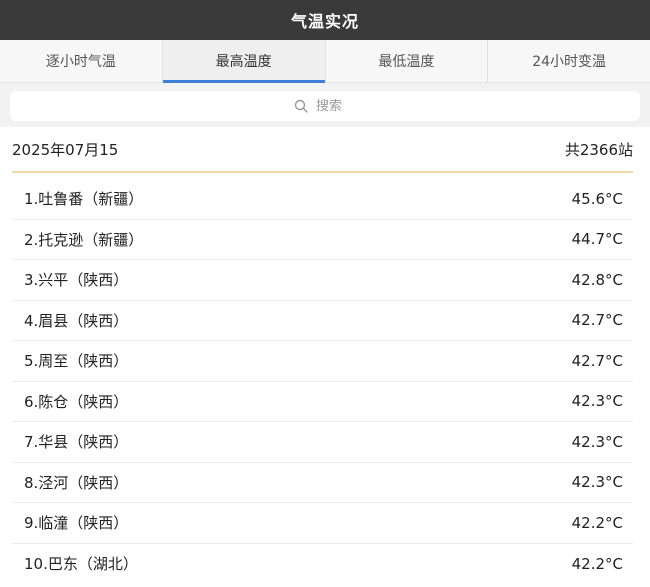 The width and height of the screenshot is (650, 587). What do you see at coordinates (65, 149) in the screenshot?
I see `date-label: 2025年07月15` at bounding box center [65, 149].